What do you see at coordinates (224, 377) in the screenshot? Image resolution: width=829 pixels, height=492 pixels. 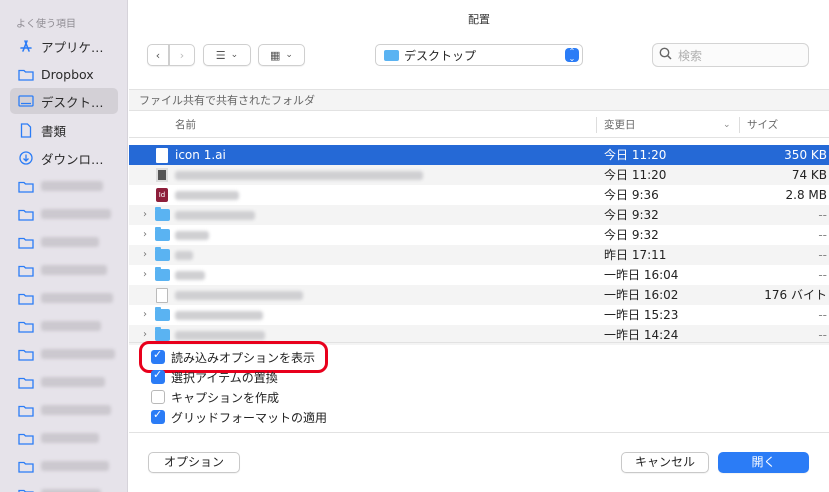 I see `option-label: 選択アイテムの置換` at bounding box center [224, 377].